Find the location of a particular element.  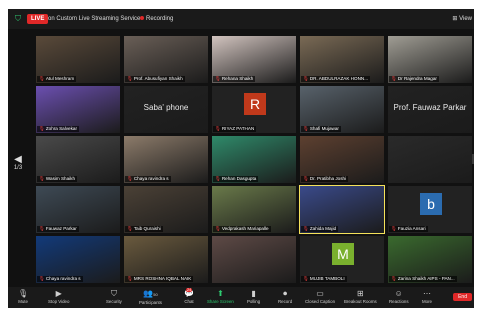

share-screen-button: ⬆ Share Screen is located at coordinates (220, 296).